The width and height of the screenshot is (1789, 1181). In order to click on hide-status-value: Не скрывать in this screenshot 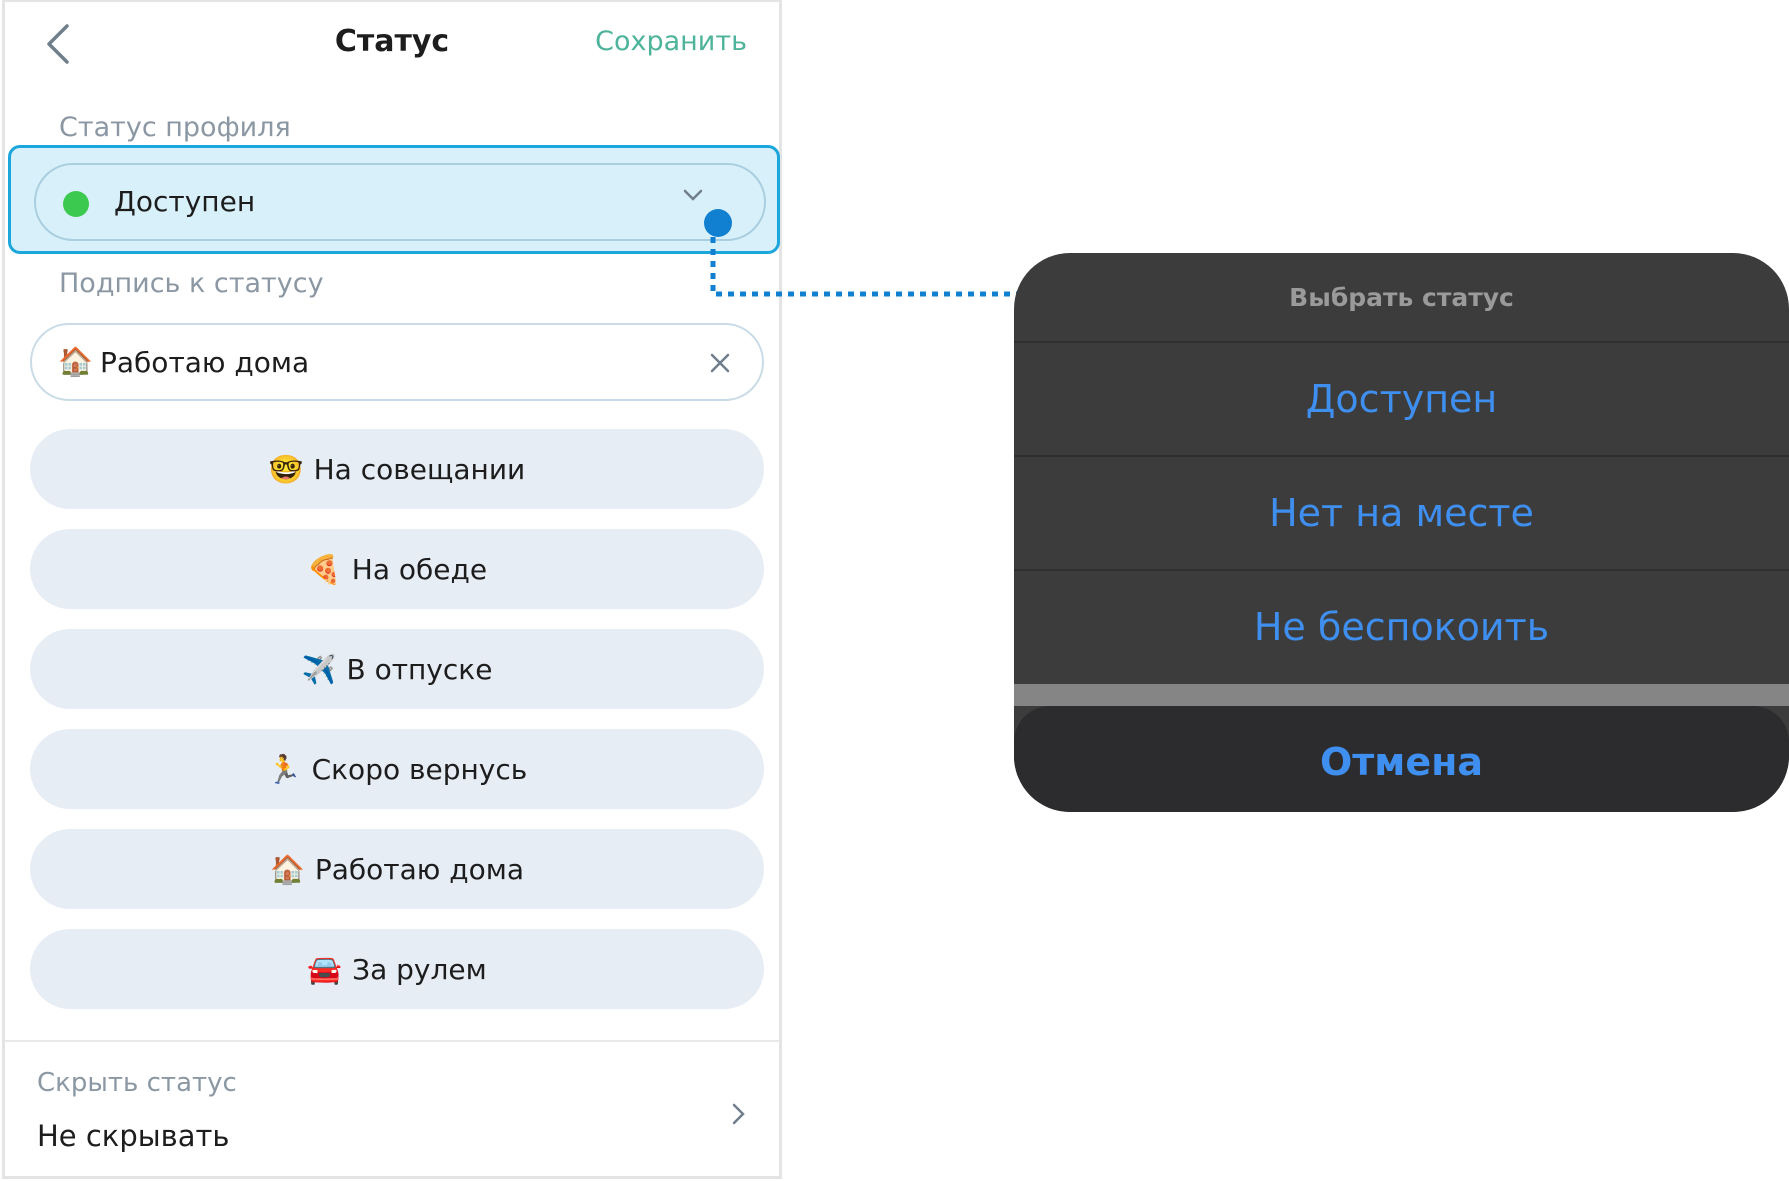, I will do `click(133, 1136)`.